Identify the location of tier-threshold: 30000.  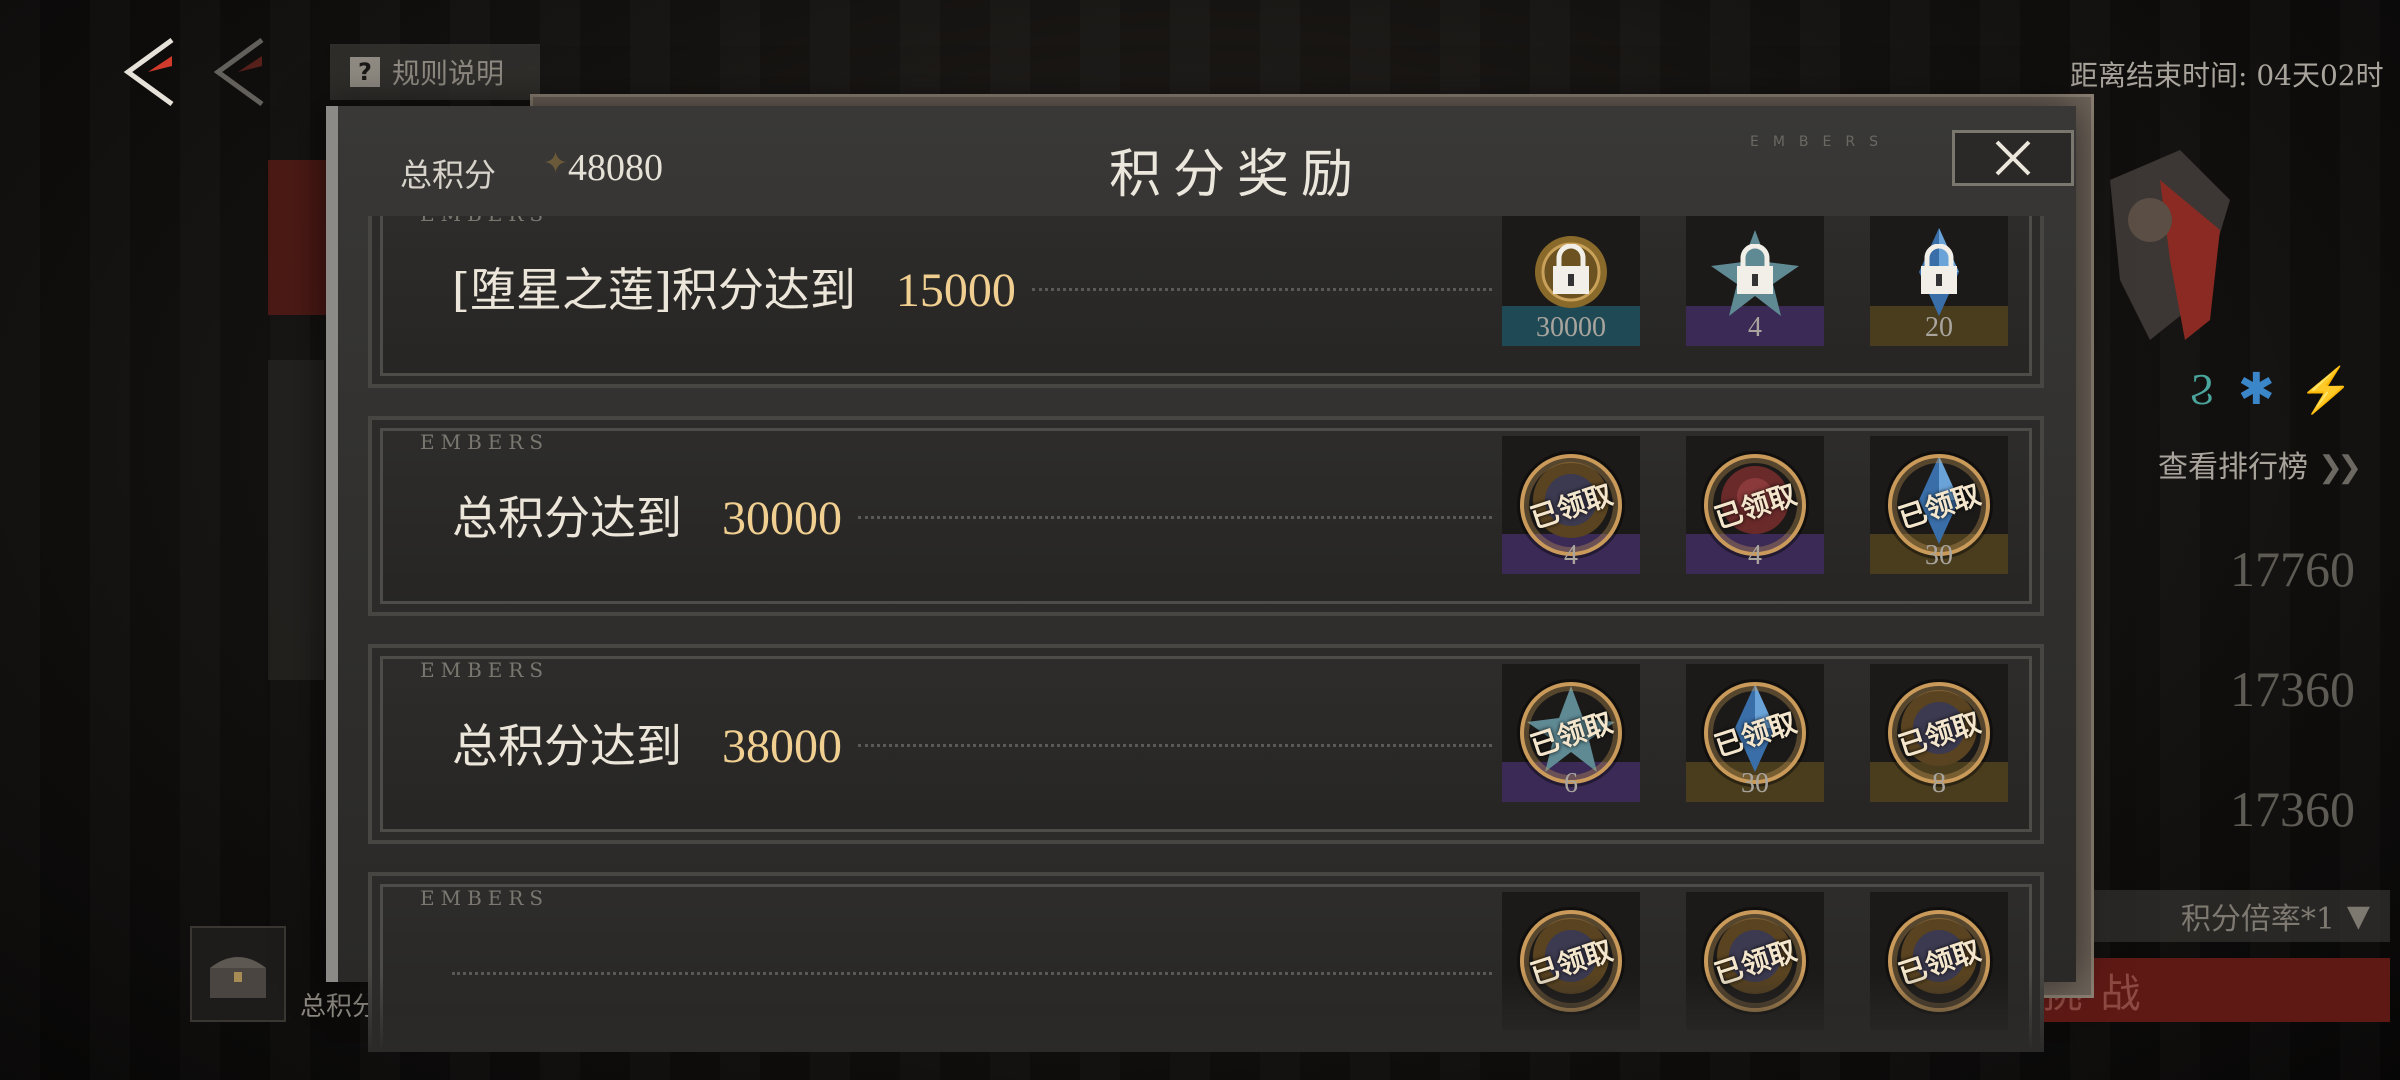
(782, 518).